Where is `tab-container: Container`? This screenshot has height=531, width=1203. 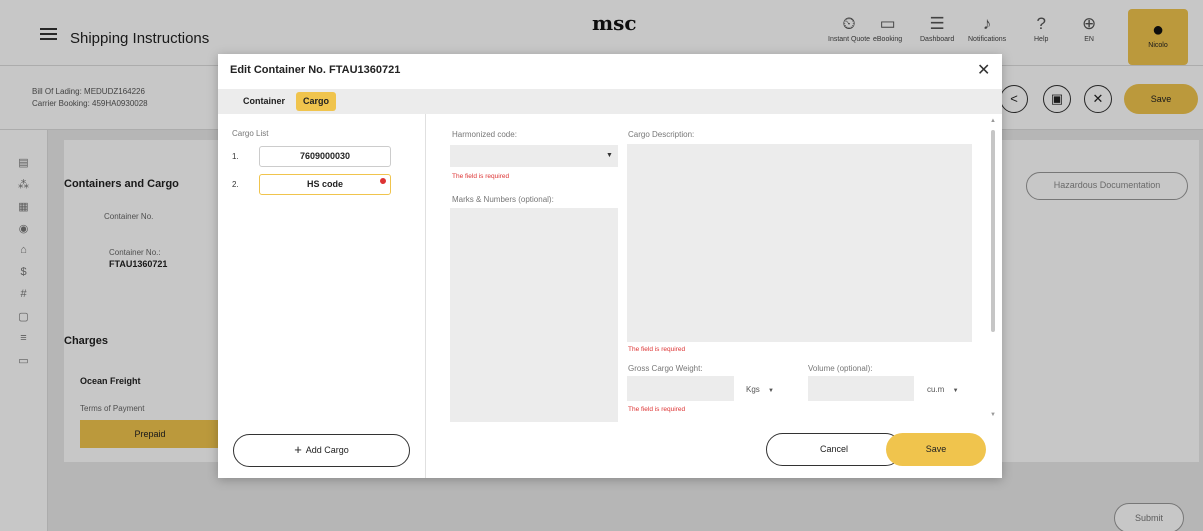
tab-container: Container is located at coordinates (264, 101).